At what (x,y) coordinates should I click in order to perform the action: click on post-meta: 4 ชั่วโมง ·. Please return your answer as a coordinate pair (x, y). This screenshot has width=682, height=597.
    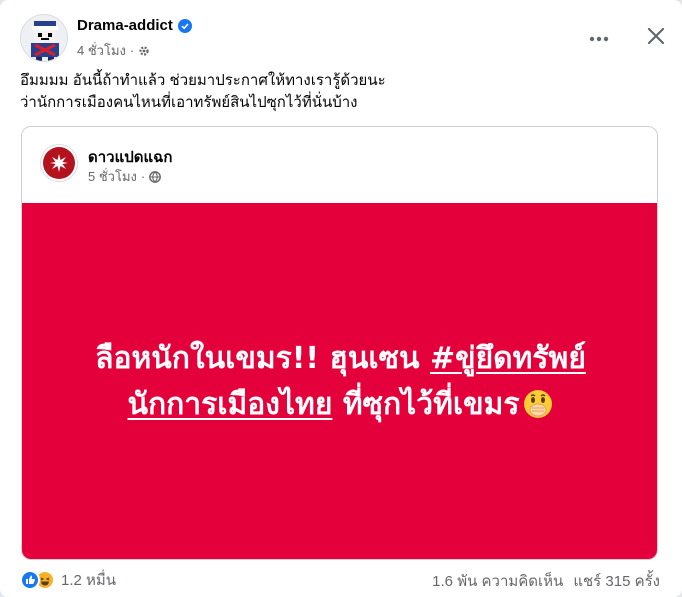
    Looking at the image, I should click on (113, 50).